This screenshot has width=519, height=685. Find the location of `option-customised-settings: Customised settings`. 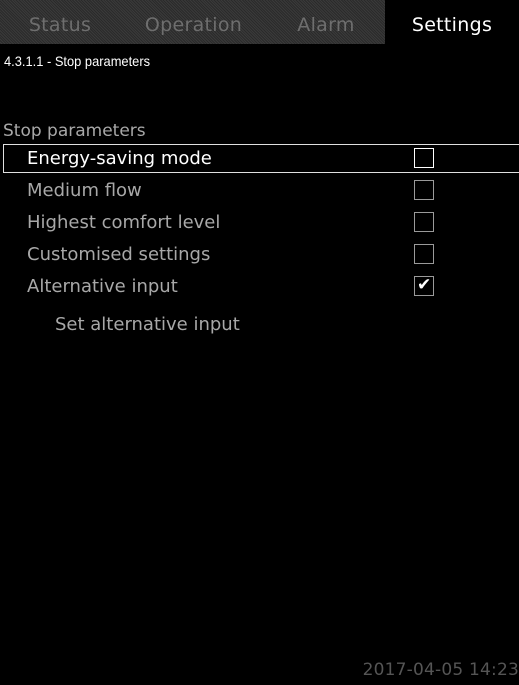

option-customised-settings: Customised settings is located at coordinates (261, 254).